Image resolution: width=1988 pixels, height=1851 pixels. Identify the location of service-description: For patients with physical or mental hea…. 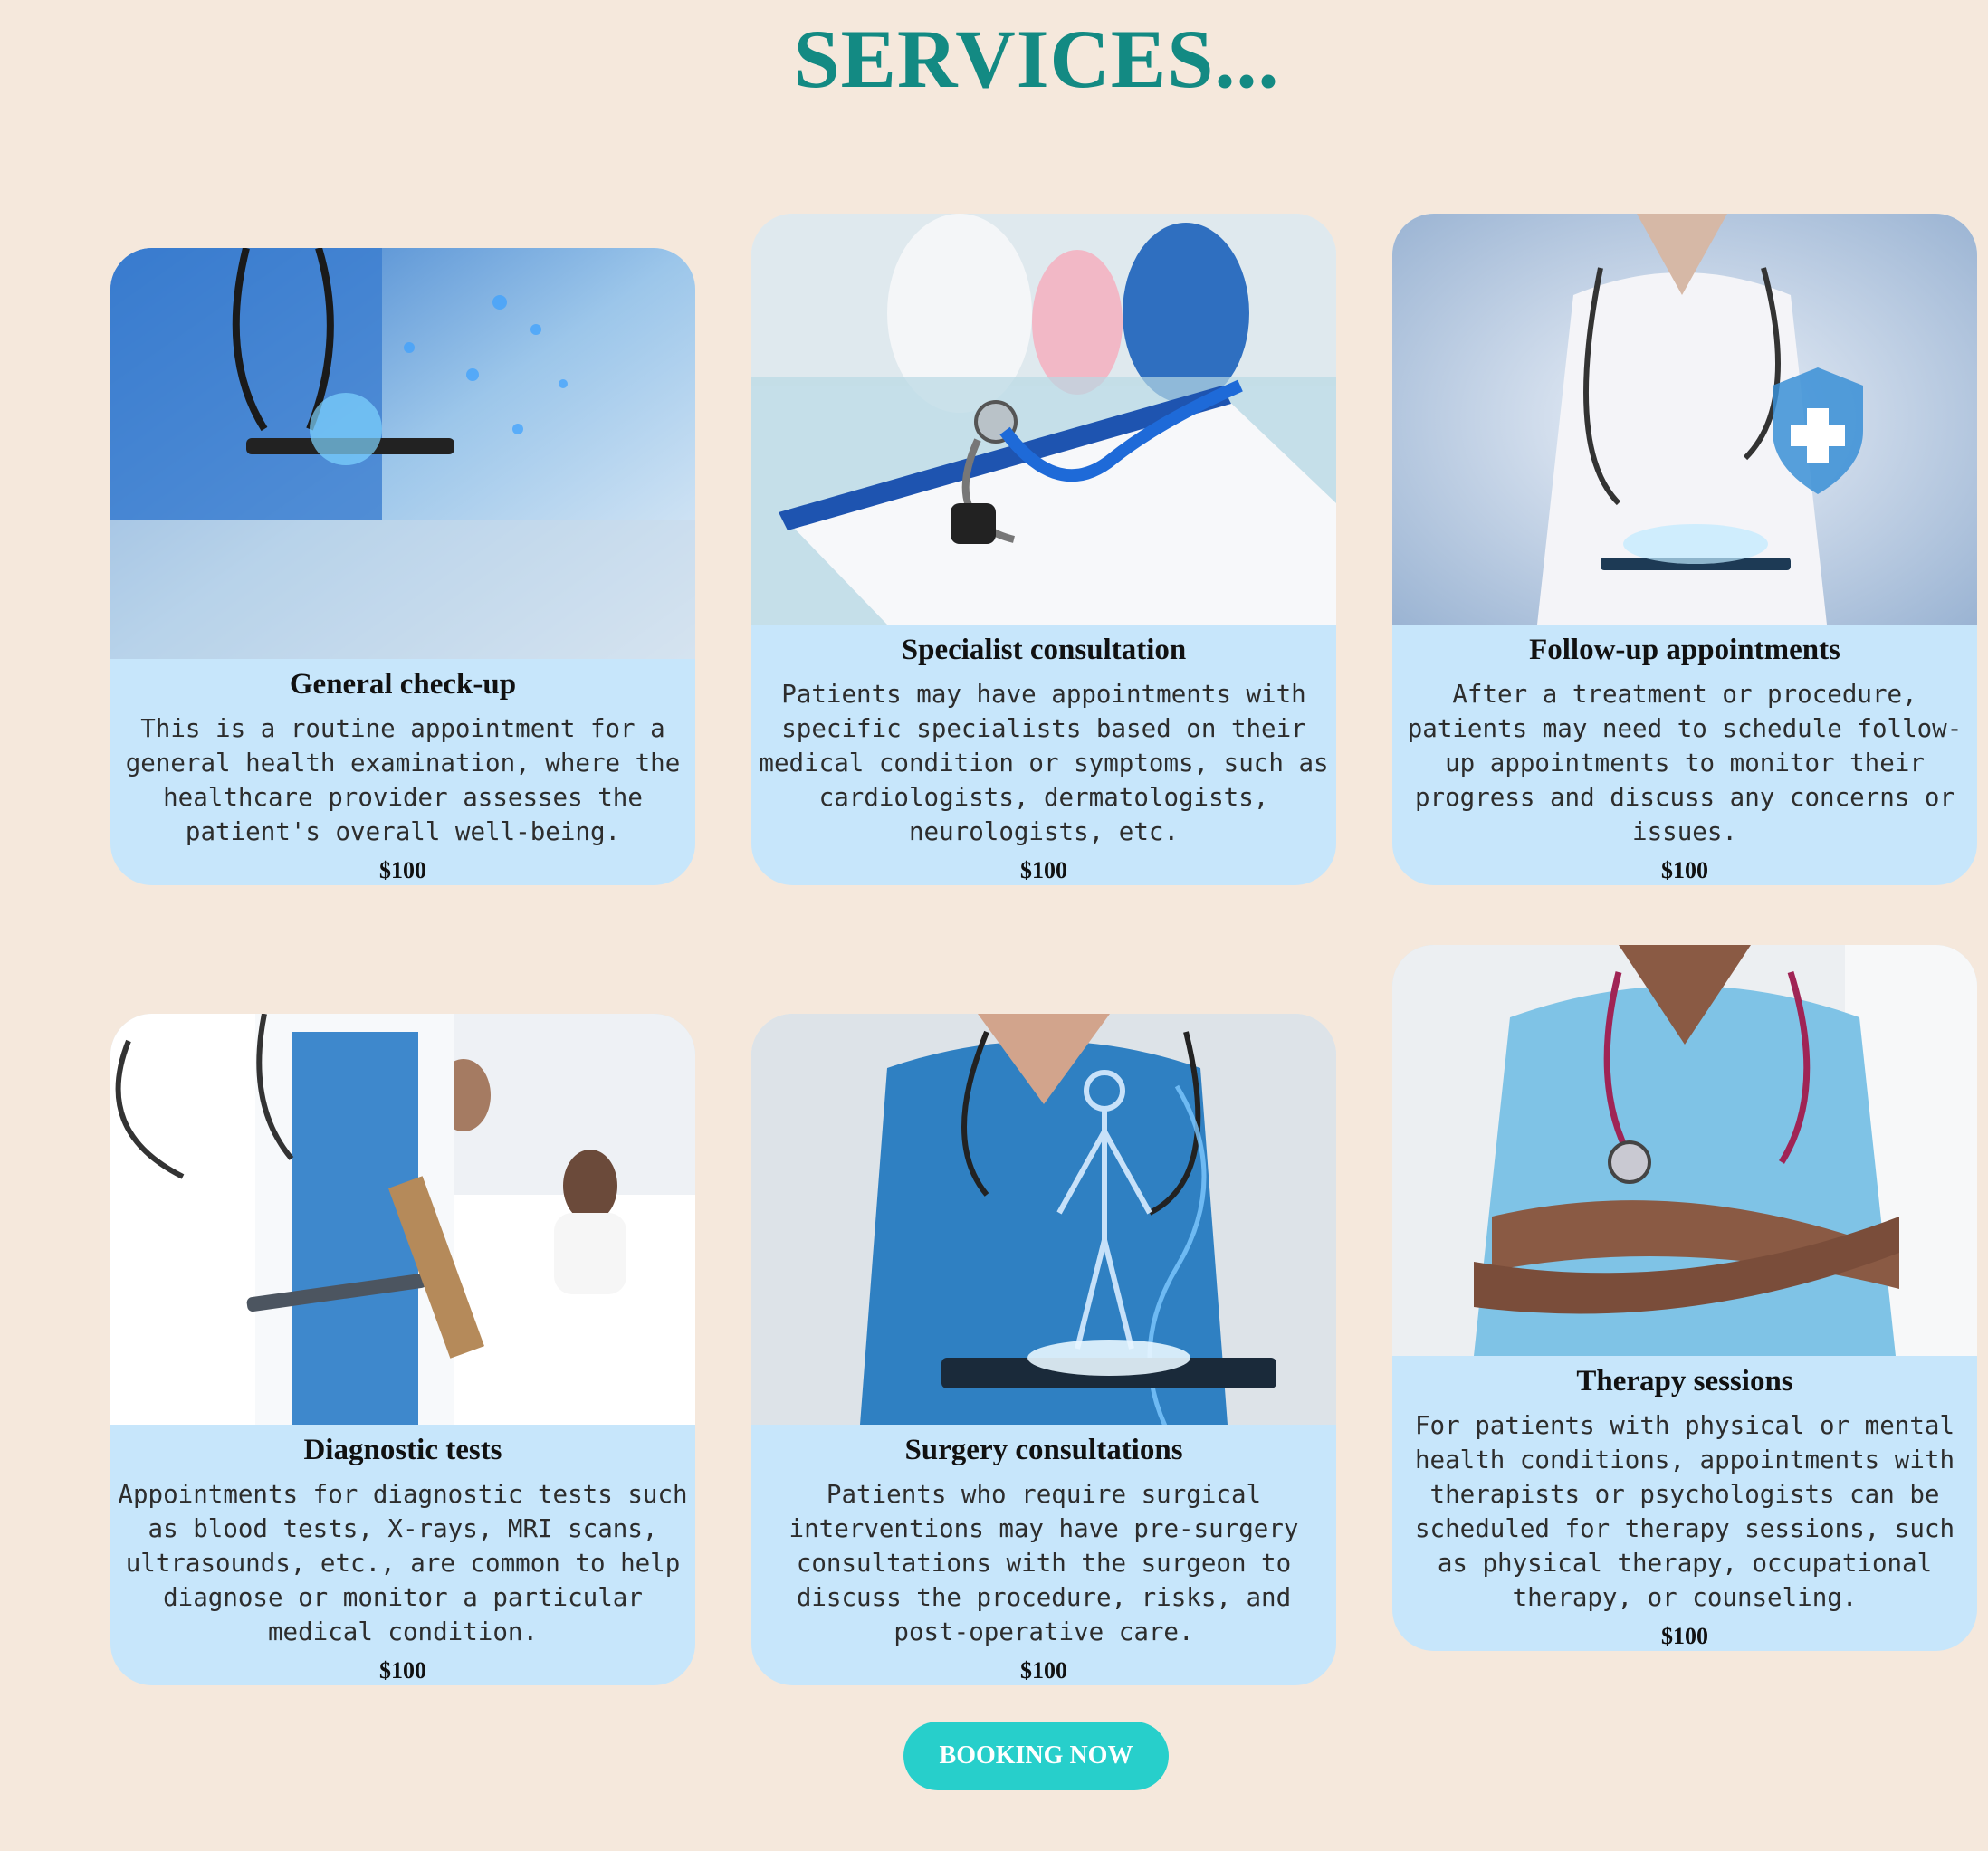
(1684, 1511).